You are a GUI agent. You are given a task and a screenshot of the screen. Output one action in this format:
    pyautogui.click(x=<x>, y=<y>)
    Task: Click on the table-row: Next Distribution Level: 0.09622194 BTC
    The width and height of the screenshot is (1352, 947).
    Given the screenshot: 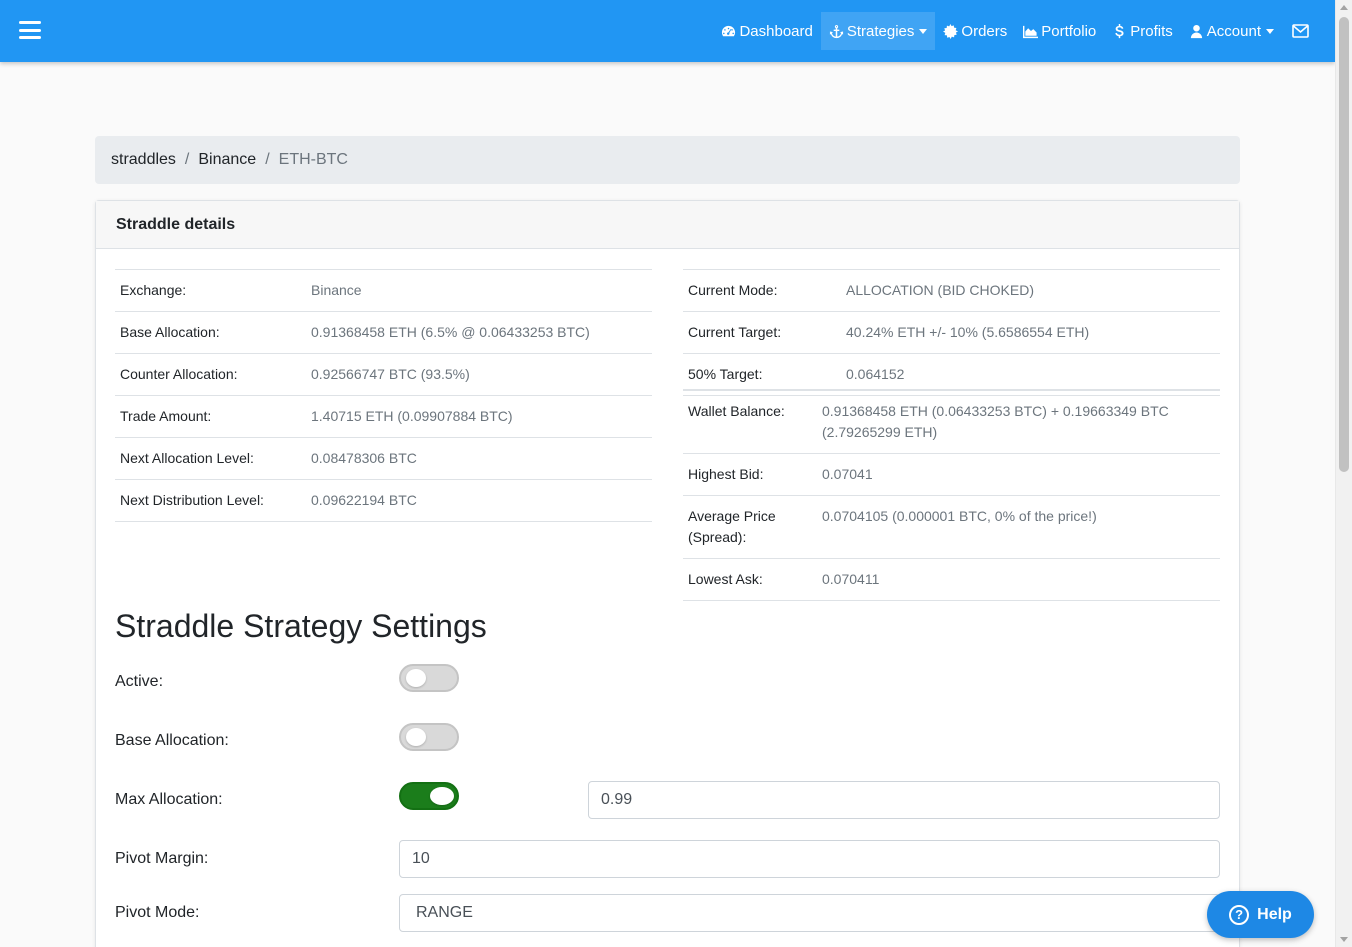 What is the action you would take?
    pyautogui.click(x=383, y=500)
    